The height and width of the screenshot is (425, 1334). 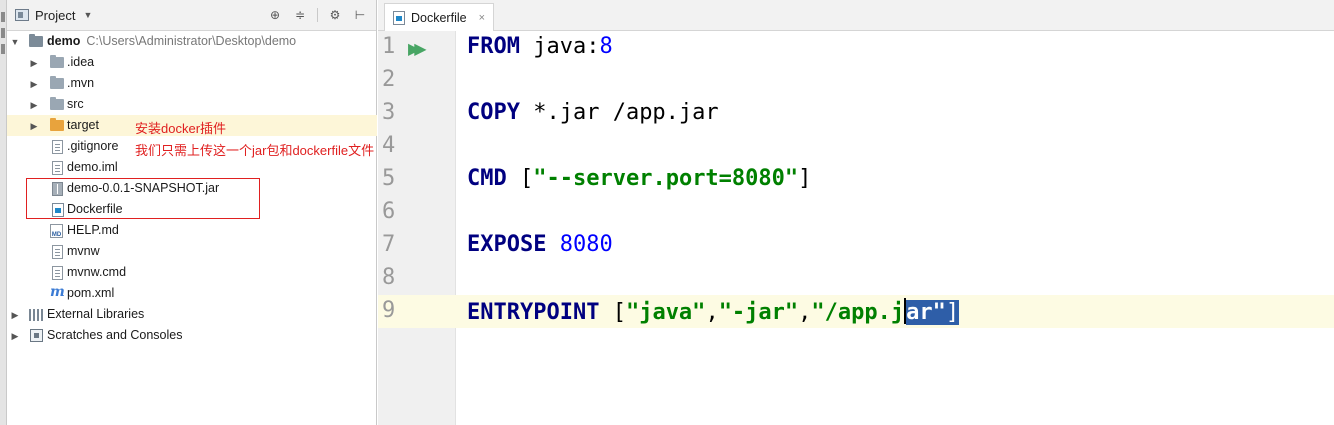 I want to click on scratches-icon, so click(x=36, y=335).